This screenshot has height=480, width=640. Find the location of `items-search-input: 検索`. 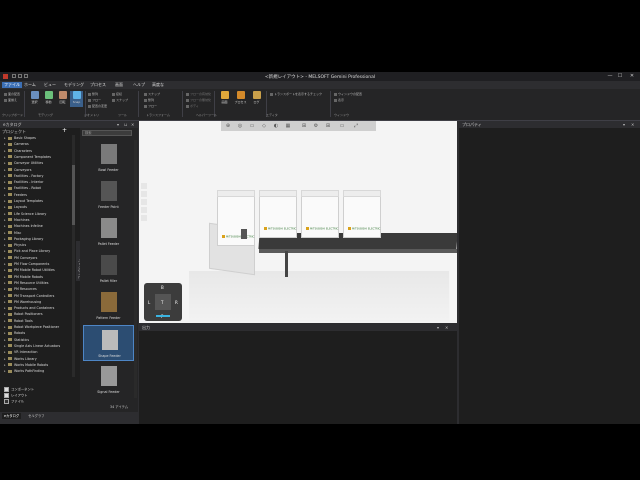

items-search-input: 検索 is located at coordinates (107, 133).